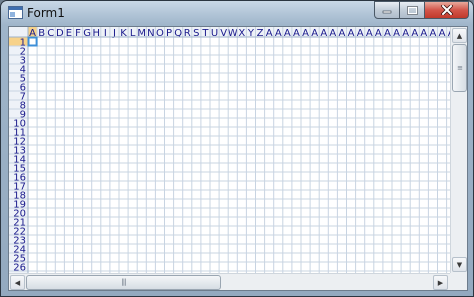 This screenshot has width=474, height=297. I want to click on scroll-left-button: ◀, so click(17, 282).